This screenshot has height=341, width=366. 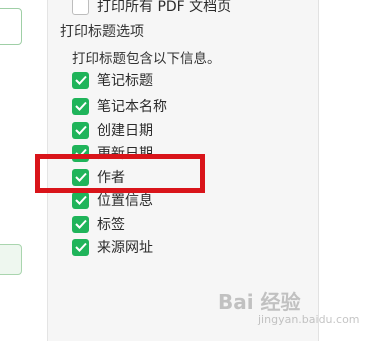 I want to click on print-all-pdf-pages-option: 打印所有 PDF 文档页, so click(x=151, y=8).